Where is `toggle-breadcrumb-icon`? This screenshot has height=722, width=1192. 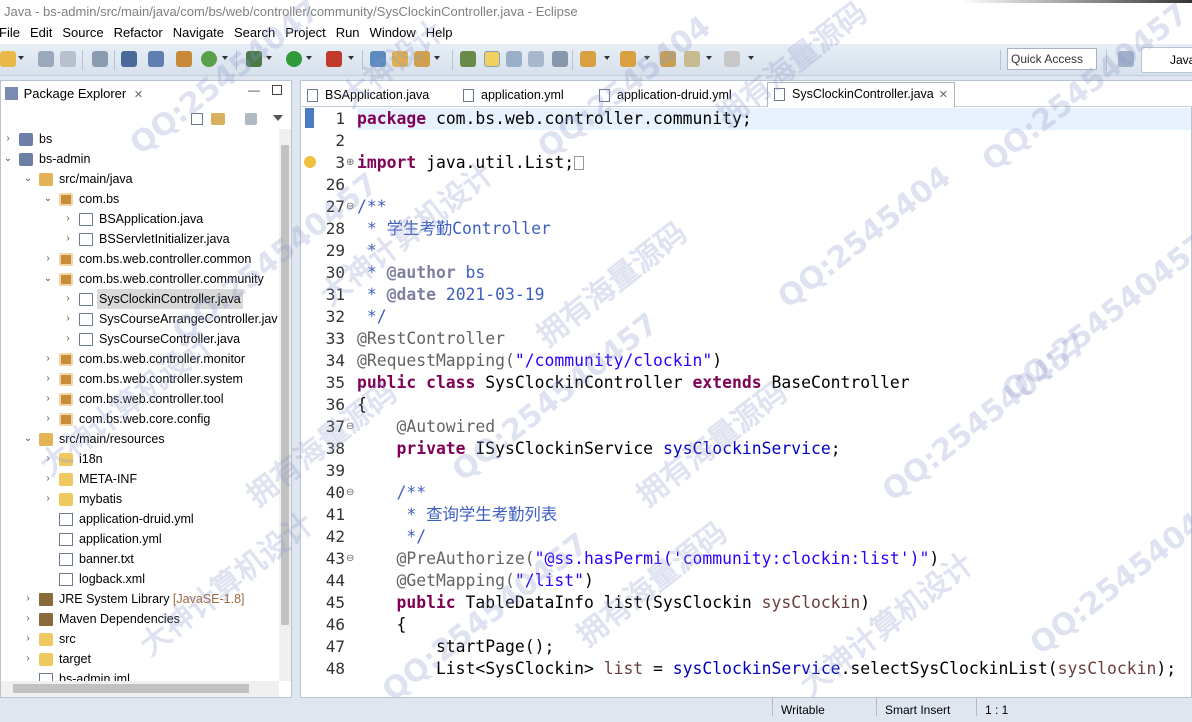
toggle-breadcrumb-icon is located at coordinates (514, 59).